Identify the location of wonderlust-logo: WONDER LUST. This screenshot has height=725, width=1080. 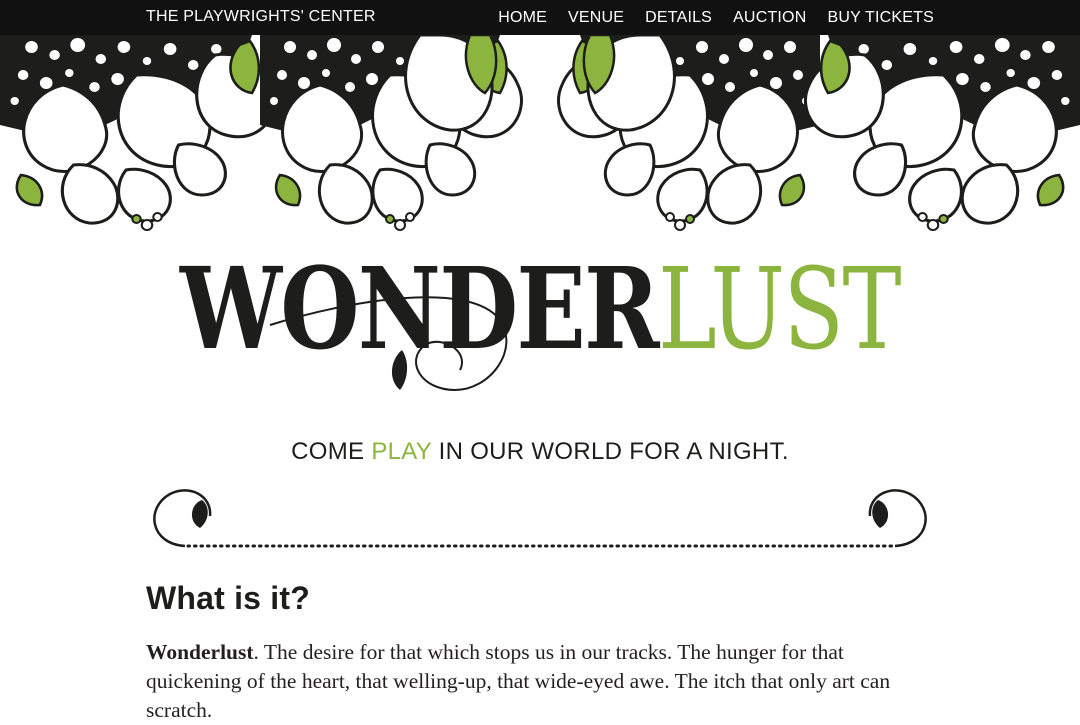
(541, 318).